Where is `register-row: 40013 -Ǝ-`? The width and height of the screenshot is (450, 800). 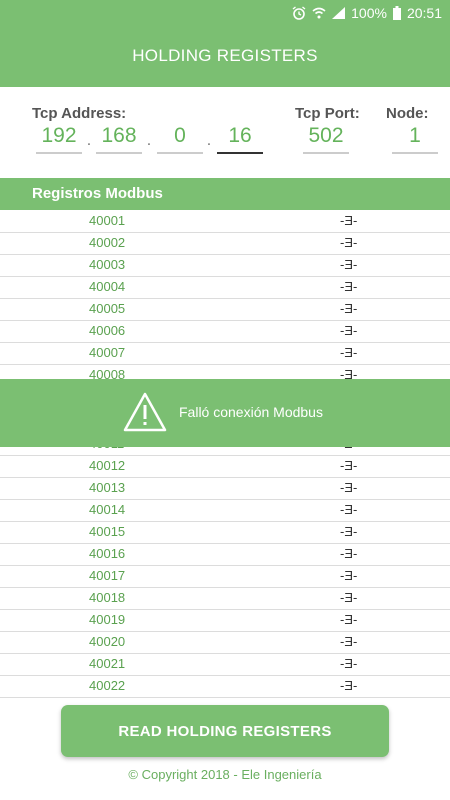
register-row: 40013 -Ǝ- is located at coordinates (225, 489).